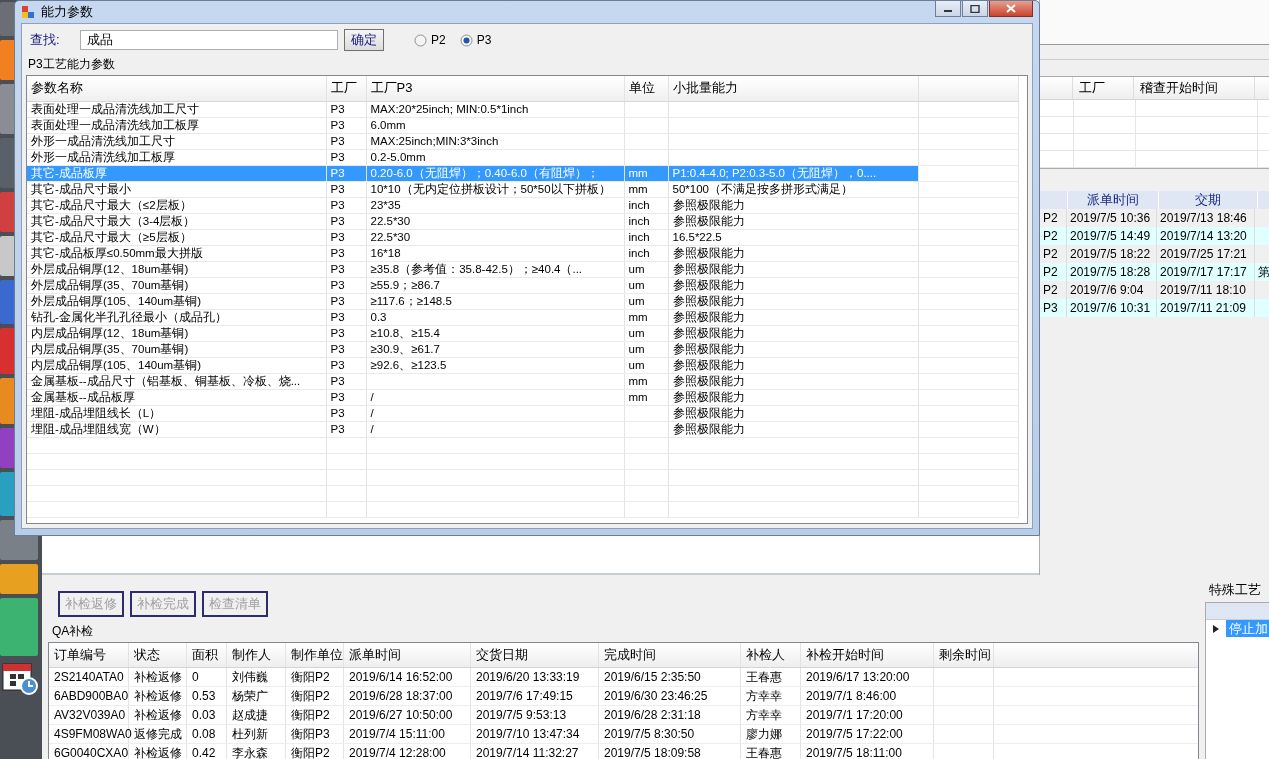 This screenshot has width=1269, height=759. What do you see at coordinates (176, 109) in the screenshot?
I see `table-cell: 表面处理一成品清洗线加工尺寸` at bounding box center [176, 109].